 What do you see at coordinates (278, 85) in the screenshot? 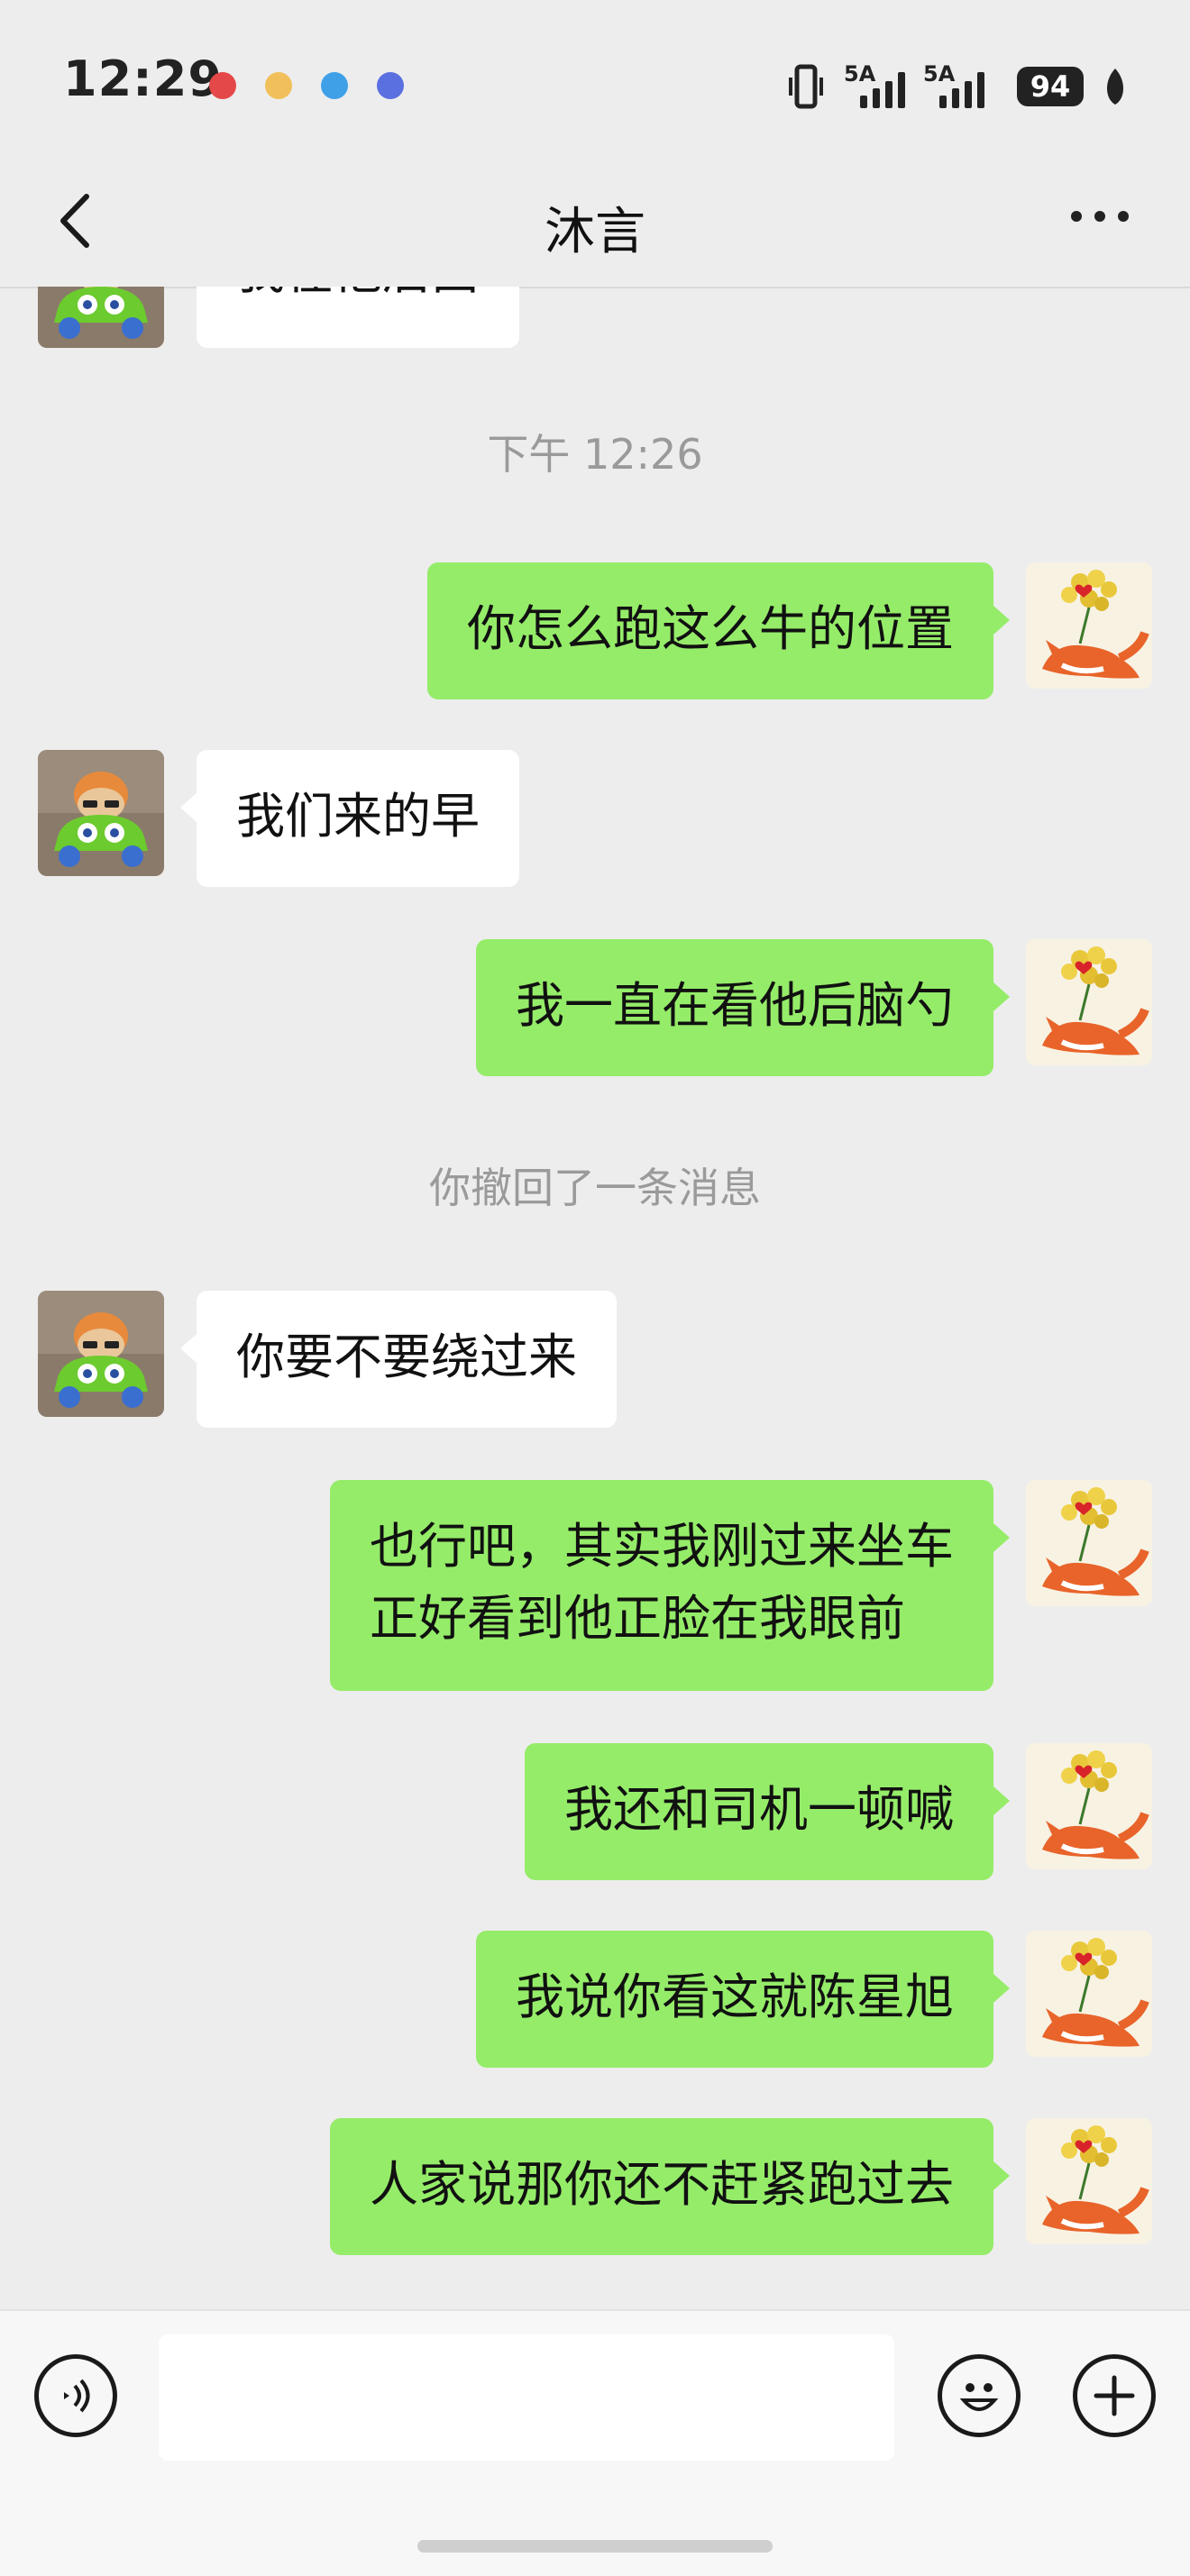
I see `pet-app-icon` at bounding box center [278, 85].